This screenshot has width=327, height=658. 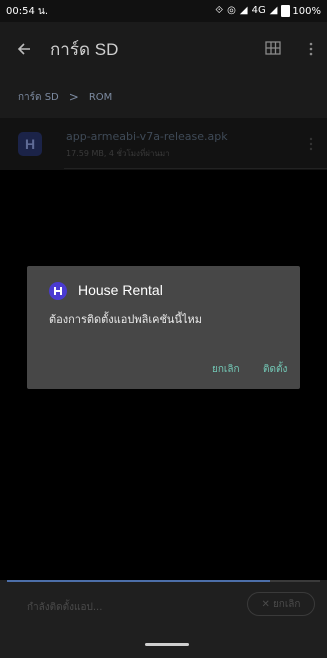 I want to click on house-rental-app-icon, so click(x=58, y=291).